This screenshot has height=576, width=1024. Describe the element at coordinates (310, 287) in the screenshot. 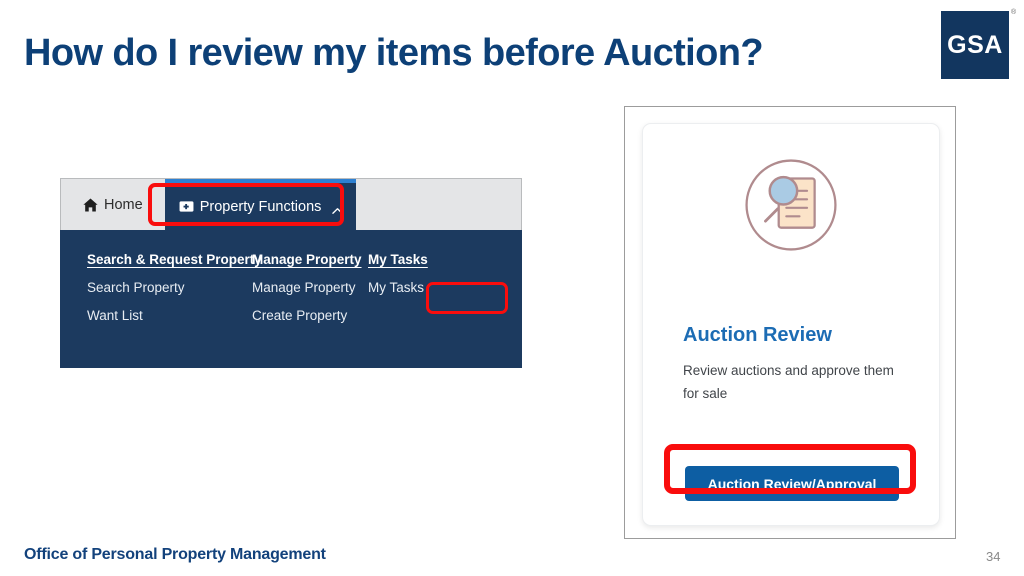

I see `dropdown-item-manage-property: Manage Property` at that location.